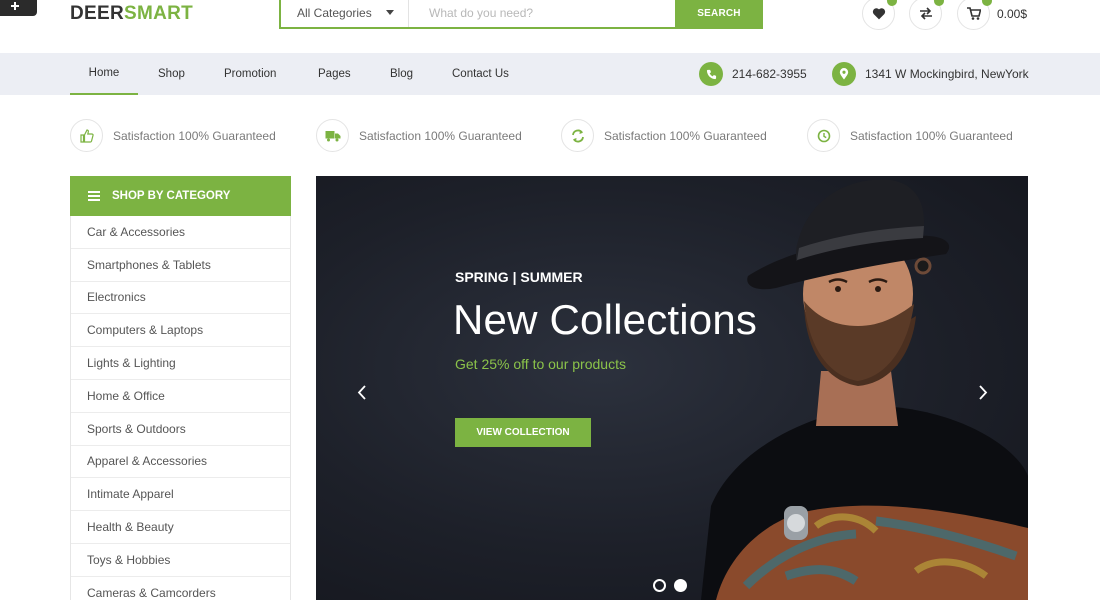 The height and width of the screenshot is (600, 1100). What do you see at coordinates (823, 135) in the screenshot?
I see `clock-icon` at bounding box center [823, 135].